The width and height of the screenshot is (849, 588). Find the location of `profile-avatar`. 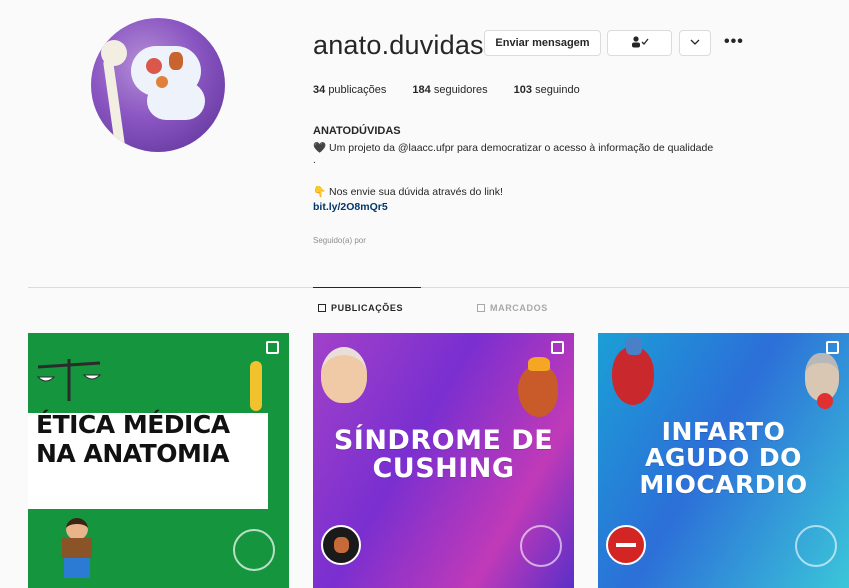

profile-avatar is located at coordinates (158, 85).